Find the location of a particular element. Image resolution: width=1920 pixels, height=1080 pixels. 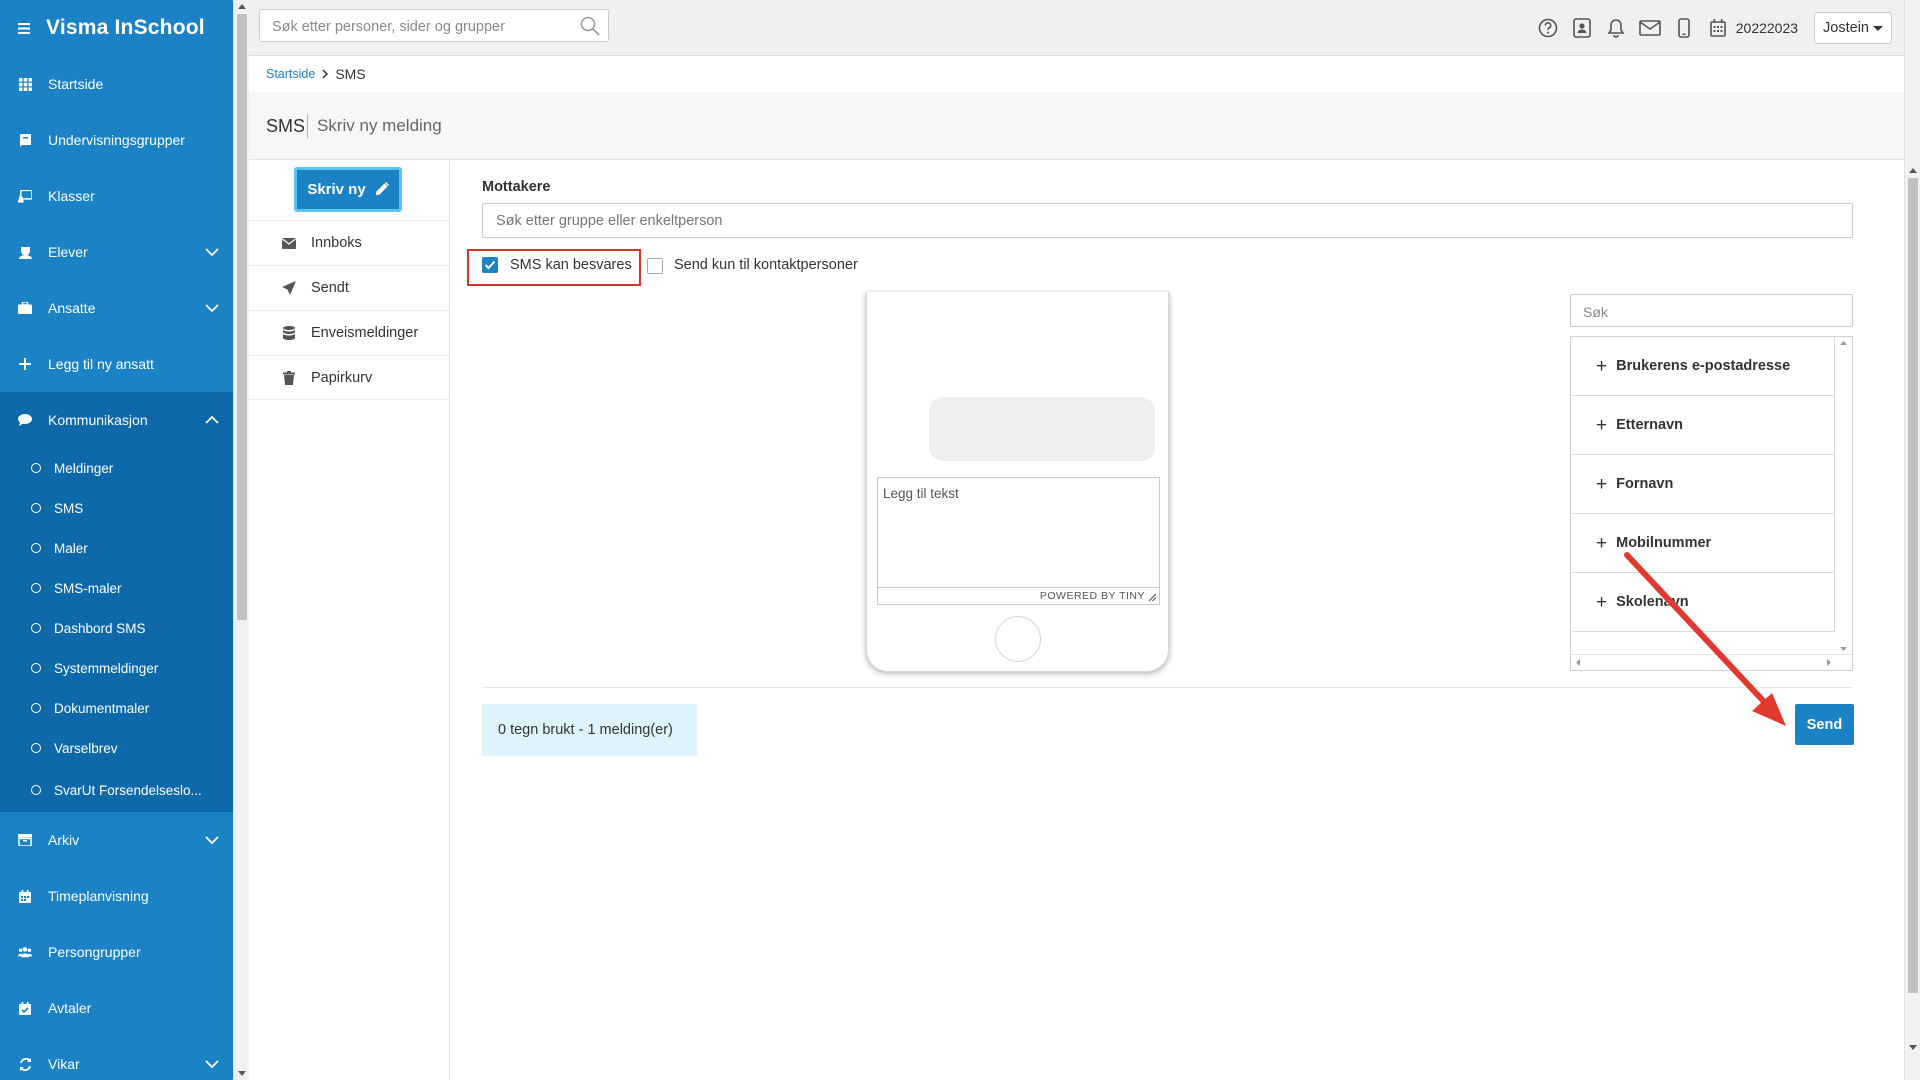

editor-brand: POWERED BY TINY is located at coordinates (1092, 596).